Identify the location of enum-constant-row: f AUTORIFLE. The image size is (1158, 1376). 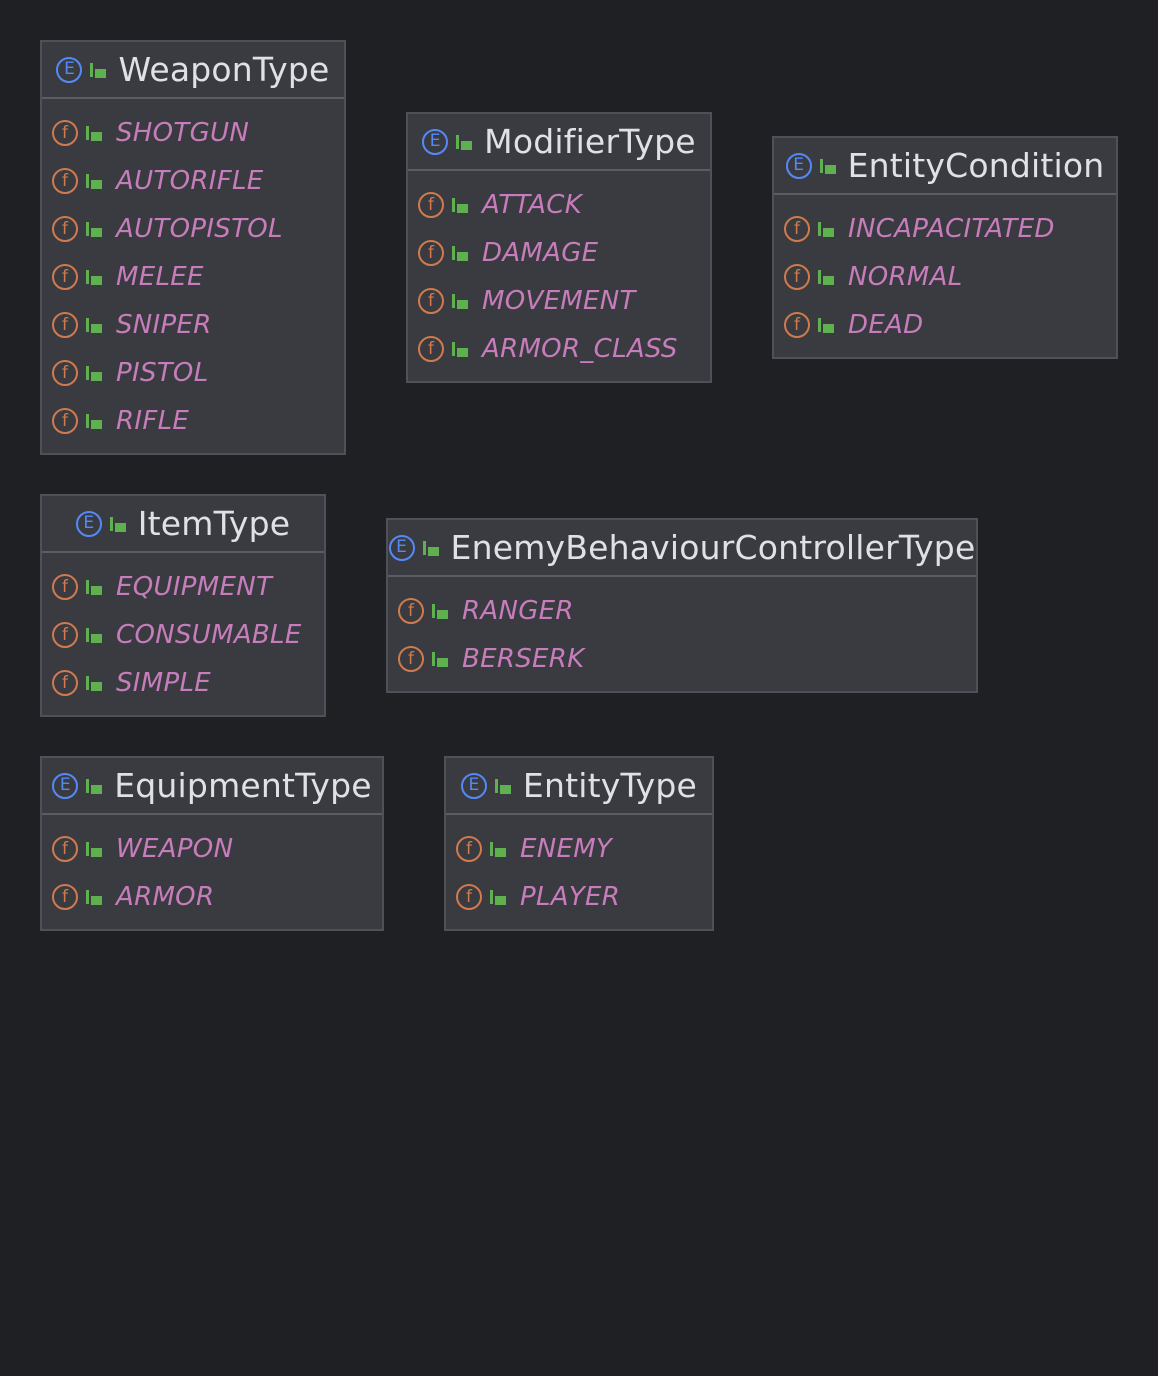
(193, 181).